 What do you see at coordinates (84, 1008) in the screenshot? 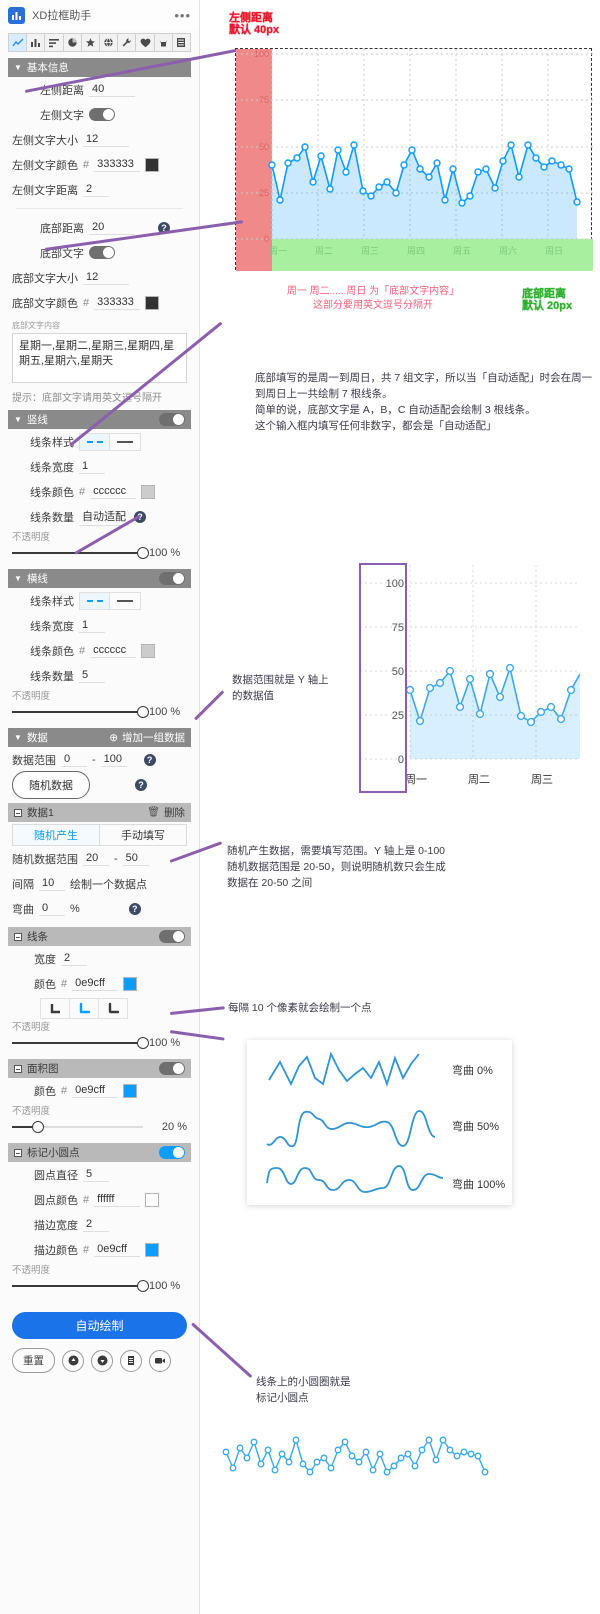
I see `line-cap-round` at bounding box center [84, 1008].